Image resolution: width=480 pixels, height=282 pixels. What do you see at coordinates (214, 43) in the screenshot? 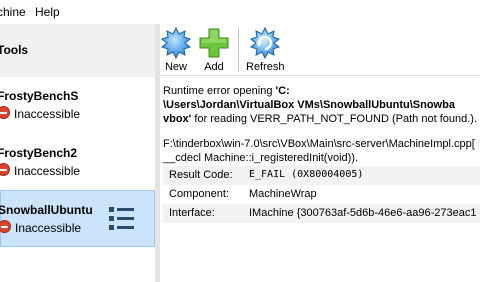
I see `add-icon` at bounding box center [214, 43].